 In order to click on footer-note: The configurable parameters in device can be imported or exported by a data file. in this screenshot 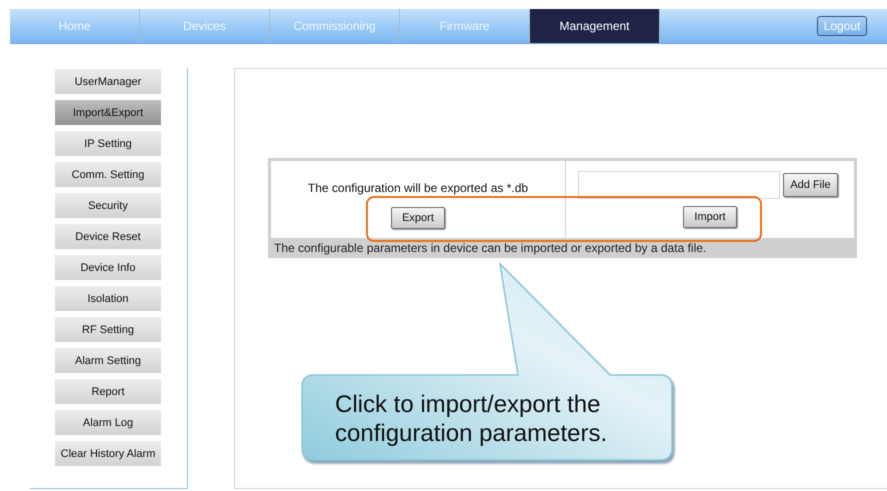, I will do `click(562, 248)`.